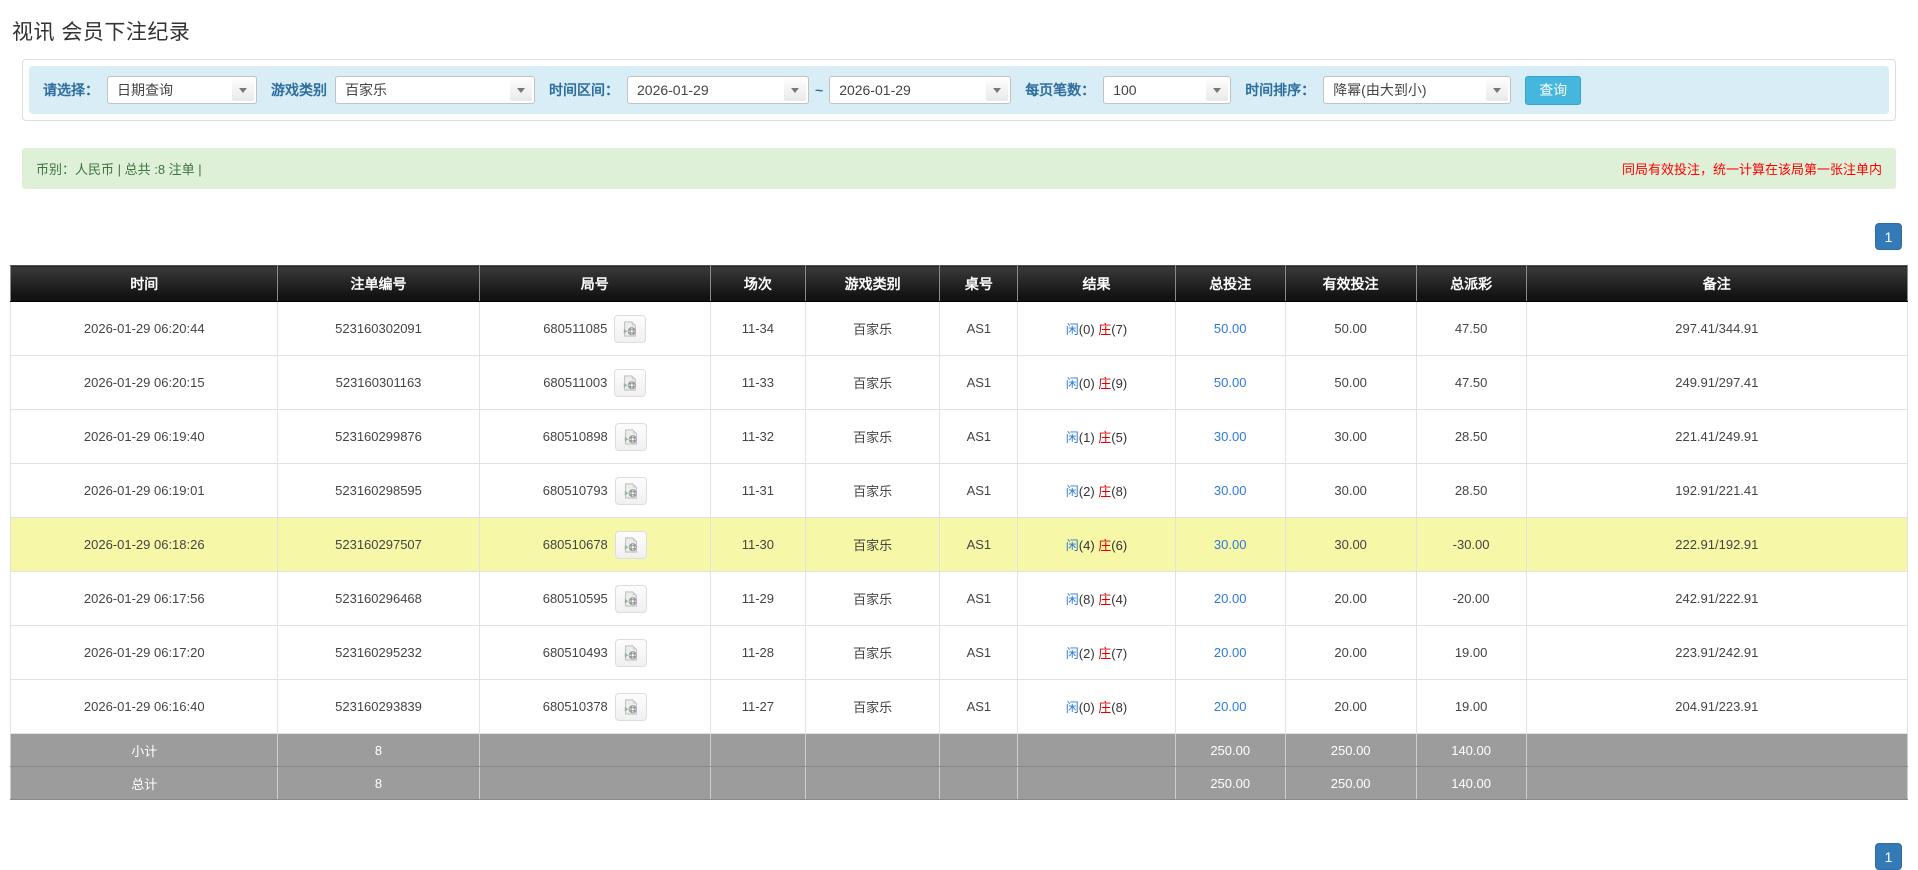 Image resolution: width=1918 pixels, height=870 pixels. What do you see at coordinates (1096, 283) in the screenshot?
I see `column-header-6: 结果` at bounding box center [1096, 283].